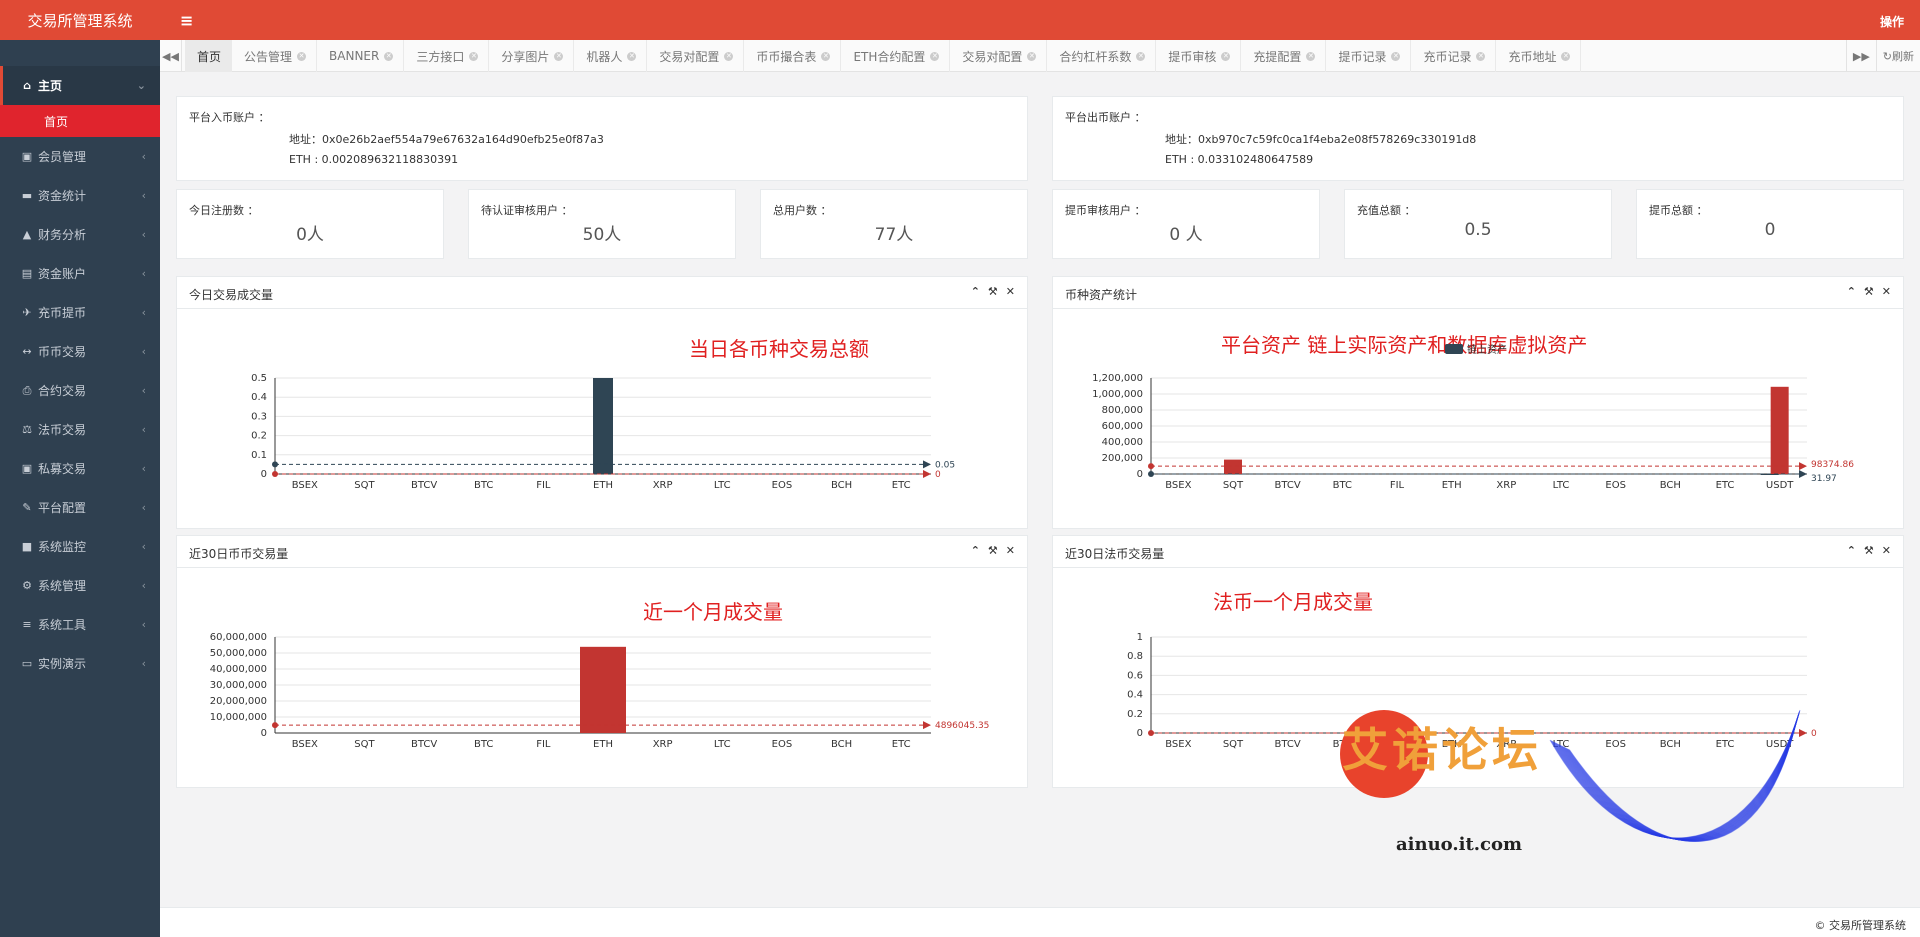 This screenshot has height=937, width=1920. Describe the element at coordinates (1860, 56) in the screenshot. I see `tab-scroll-right-icon: ▶▶` at that location.